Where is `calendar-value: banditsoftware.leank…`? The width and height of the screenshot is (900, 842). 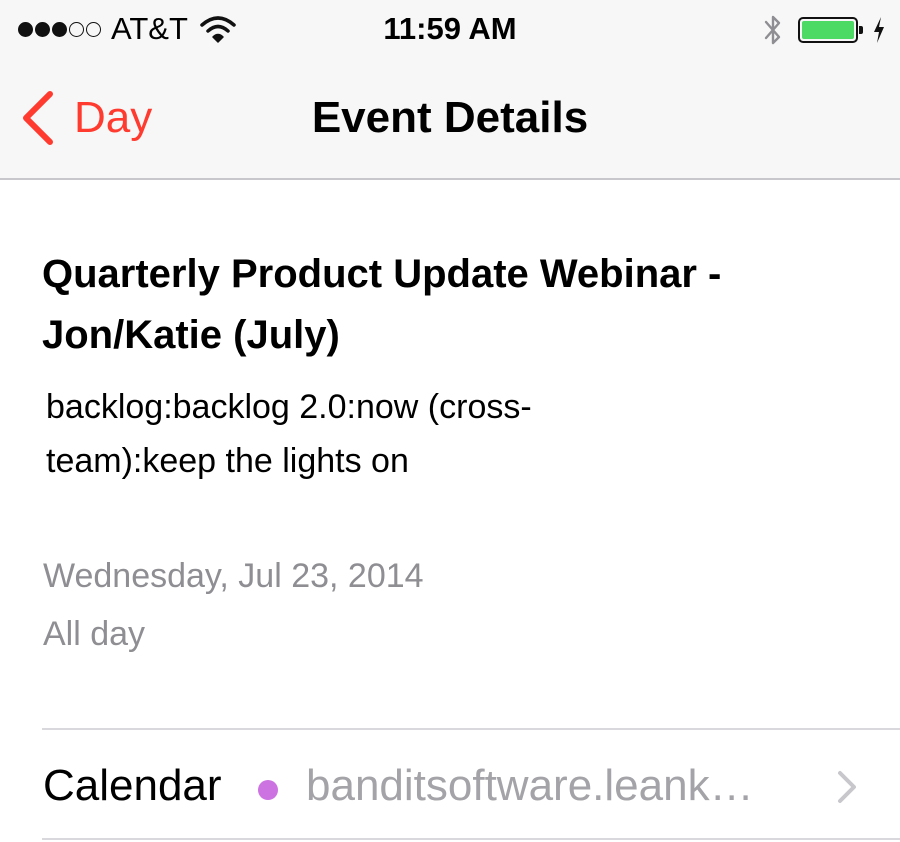
calendar-value: banditsoftware.leank… is located at coordinates (530, 785).